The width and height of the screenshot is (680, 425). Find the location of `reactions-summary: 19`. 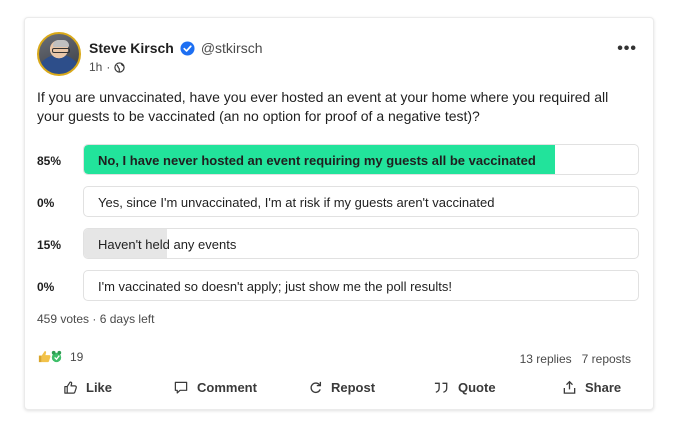

reactions-summary: 19 is located at coordinates (60, 356).